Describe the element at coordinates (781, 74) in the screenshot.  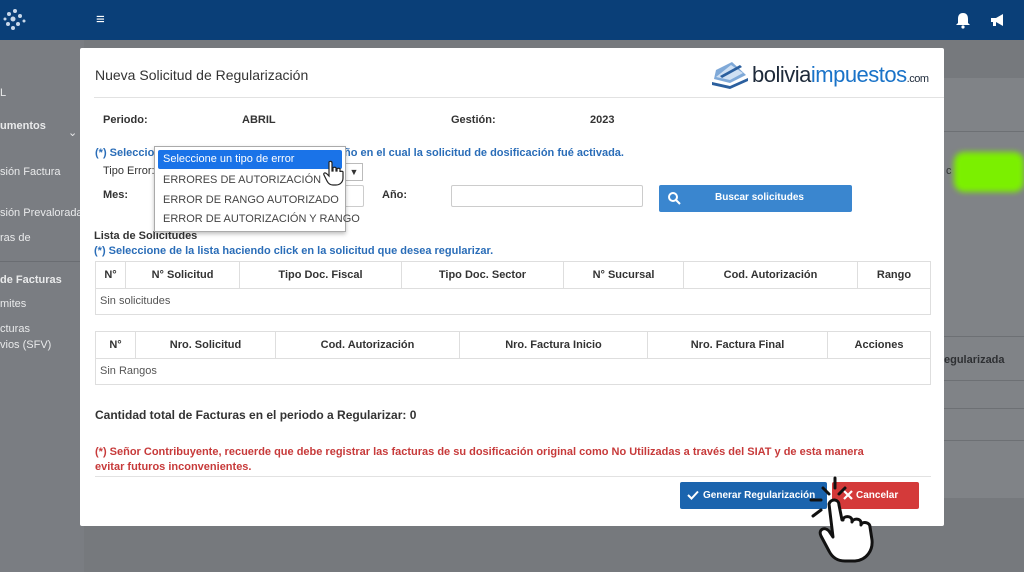
I see `brand-part1: bolivia` at that location.